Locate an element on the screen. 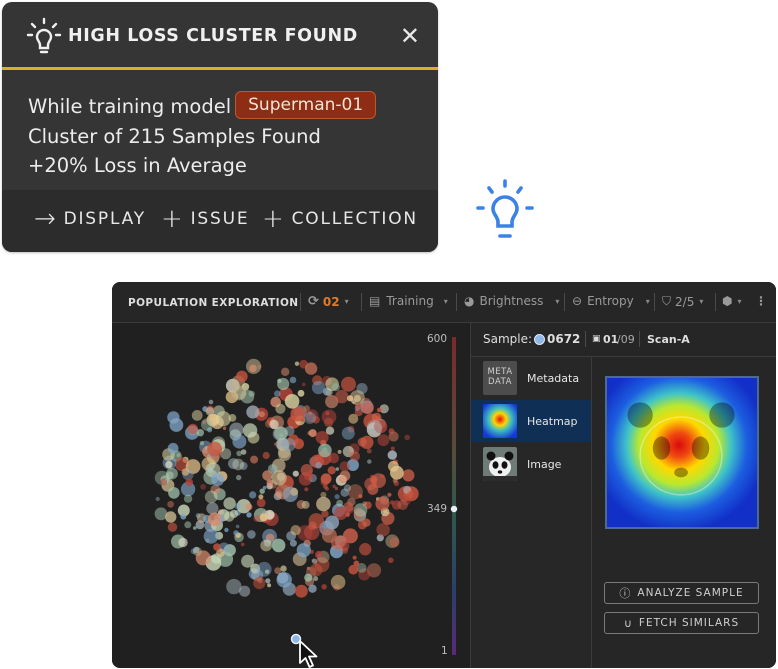 This screenshot has width=778, height=669. more-icon: ⋮ is located at coordinates (761, 301).